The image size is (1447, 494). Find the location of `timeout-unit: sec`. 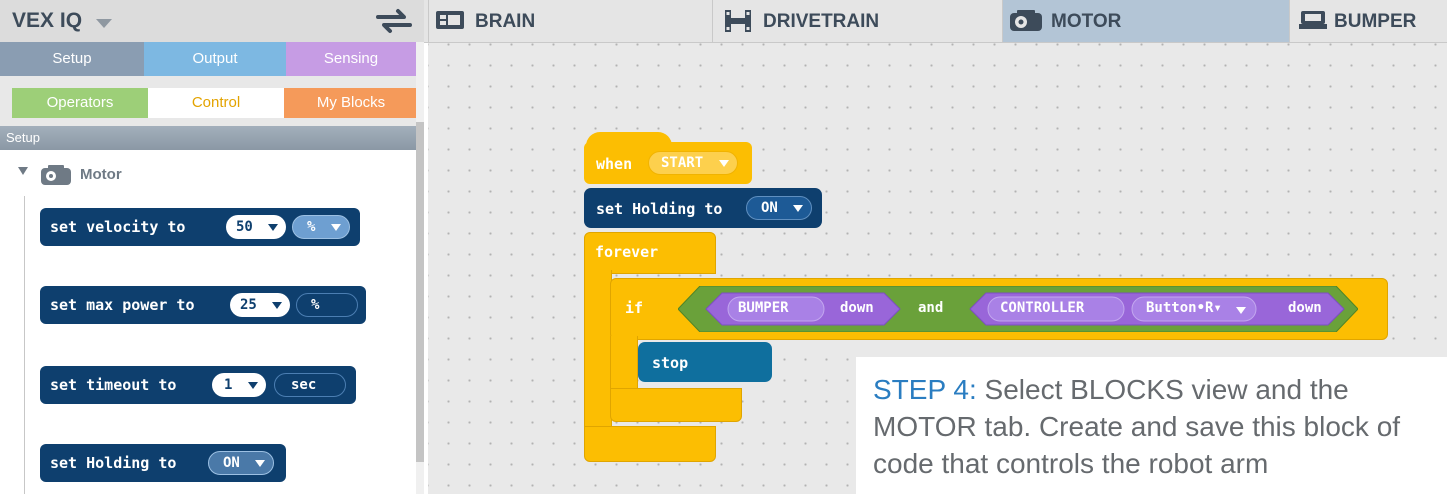

timeout-unit: sec is located at coordinates (310, 385).